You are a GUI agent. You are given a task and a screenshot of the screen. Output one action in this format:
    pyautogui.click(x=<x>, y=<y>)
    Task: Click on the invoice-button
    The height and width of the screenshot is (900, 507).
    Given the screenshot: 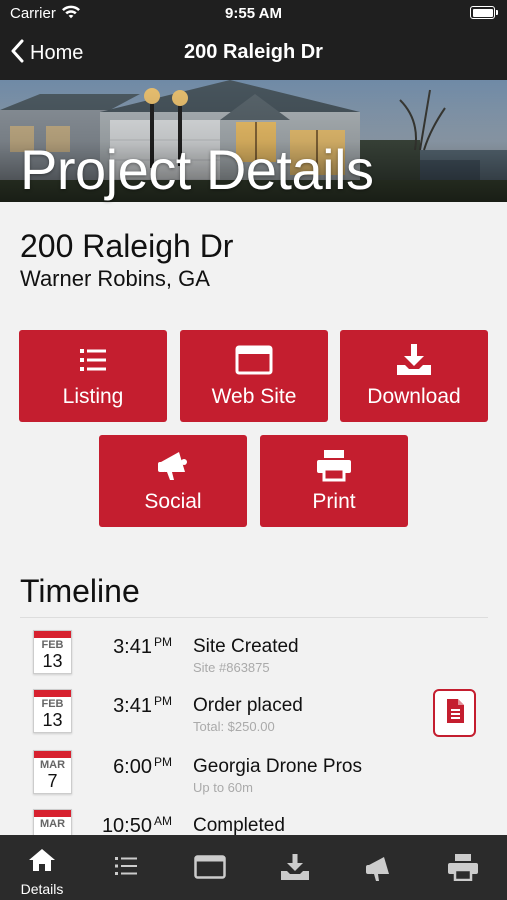 What is the action you would take?
    pyautogui.click(x=454, y=713)
    